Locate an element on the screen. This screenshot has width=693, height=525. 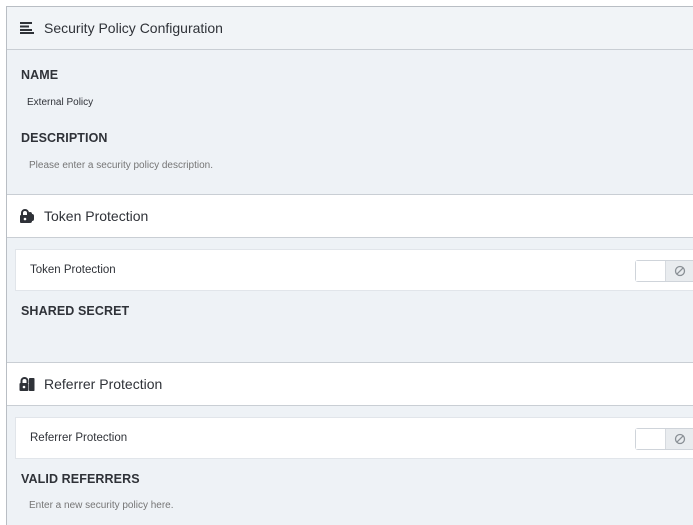
list-icon is located at coordinates (27, 28).